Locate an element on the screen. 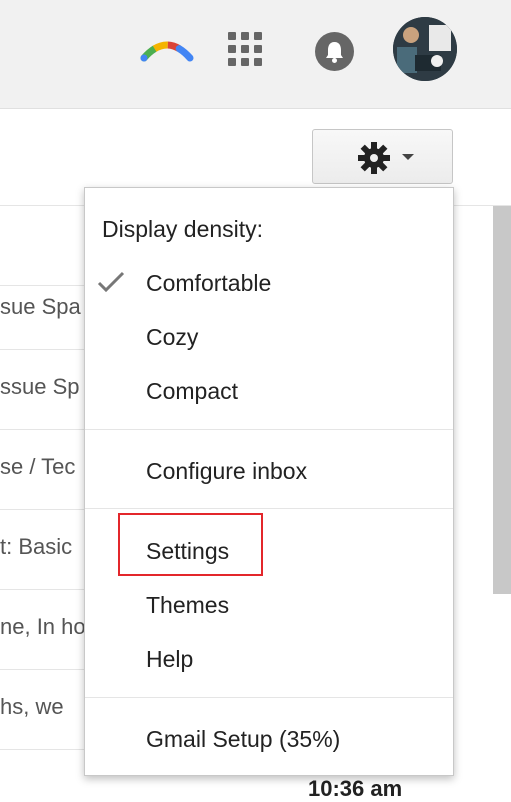  settings-highlight-box is located at coordinates (190, 544).